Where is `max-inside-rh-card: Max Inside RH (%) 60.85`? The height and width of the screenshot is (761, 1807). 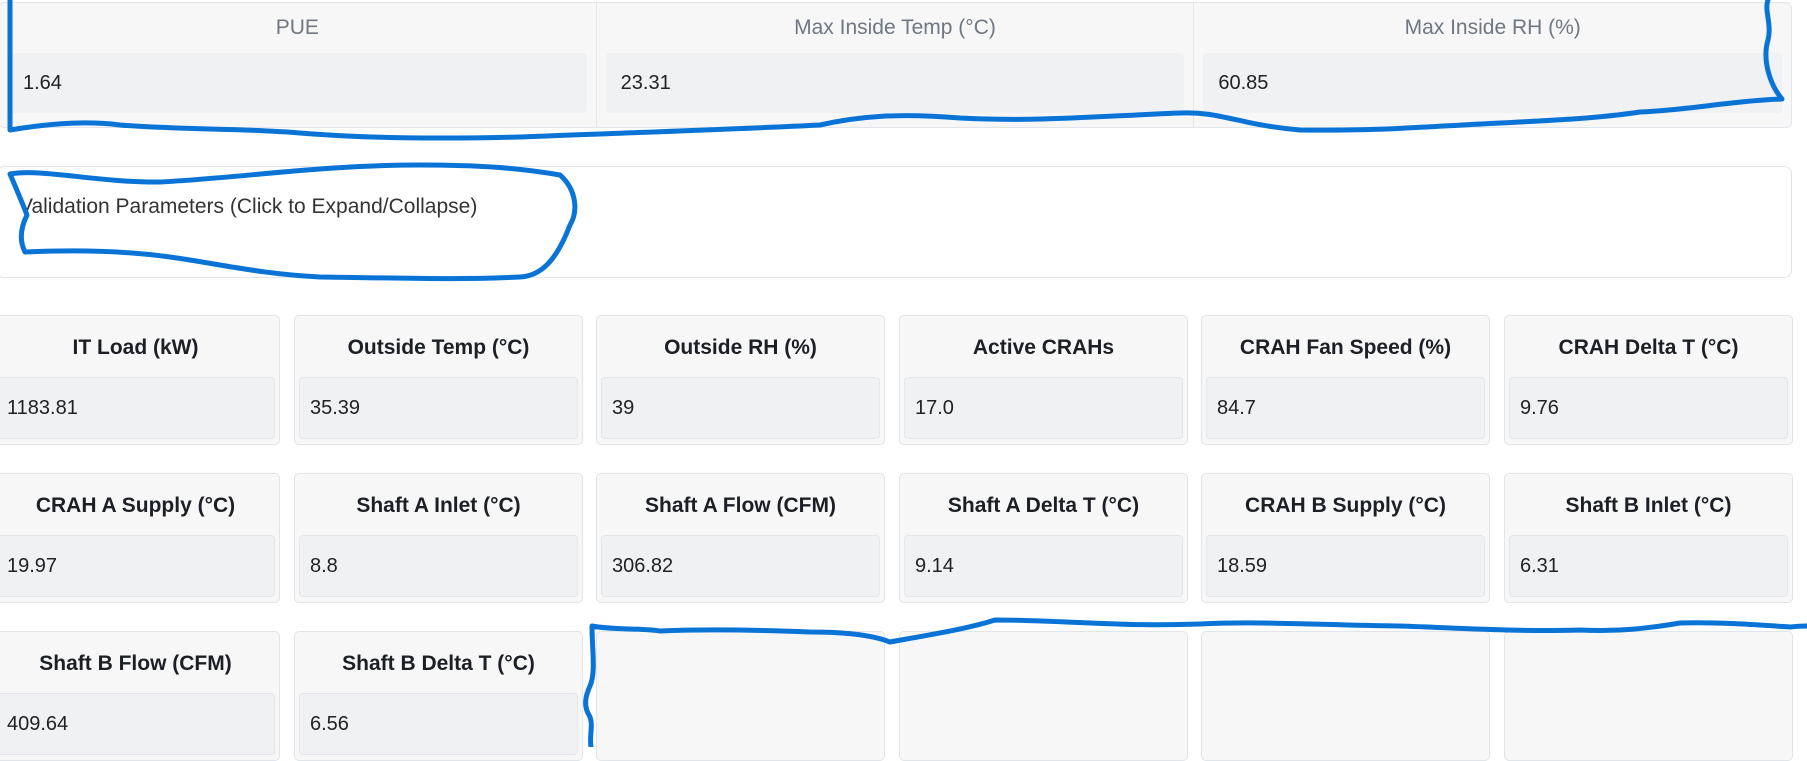
max-inside-rh-card: Max Inside RH (%) 60.85 is located at coordinates (1492, 65).